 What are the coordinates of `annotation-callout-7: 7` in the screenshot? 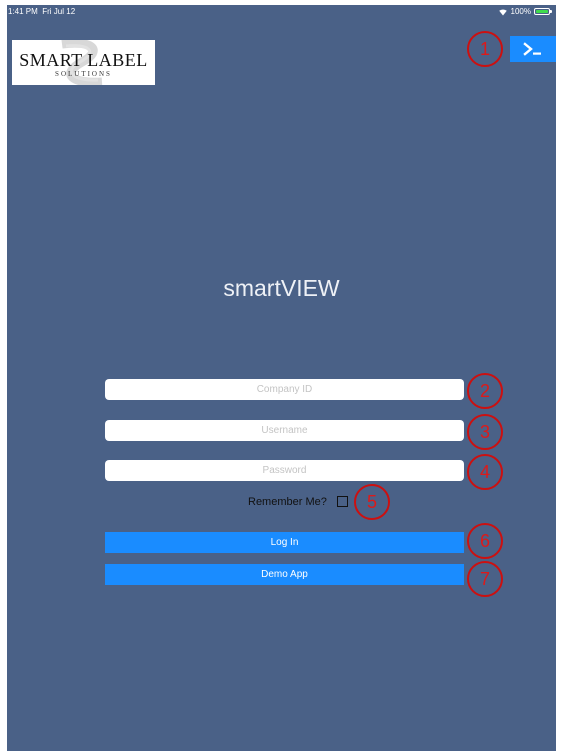 It's located at (485, 579).